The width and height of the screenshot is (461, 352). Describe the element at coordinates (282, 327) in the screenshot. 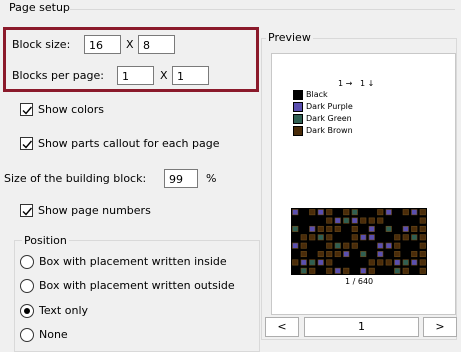

I see `prev-page-button: <` at that location.